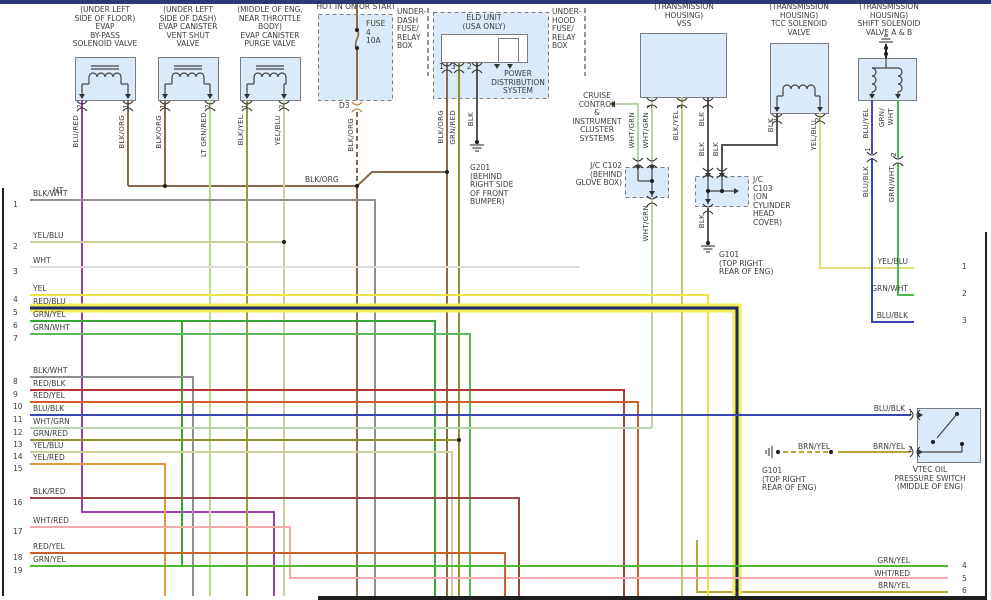 The height and width of the screenshot is (600, 991). I want to click on right-row-label: BLU/BLK, so click(892, 315).